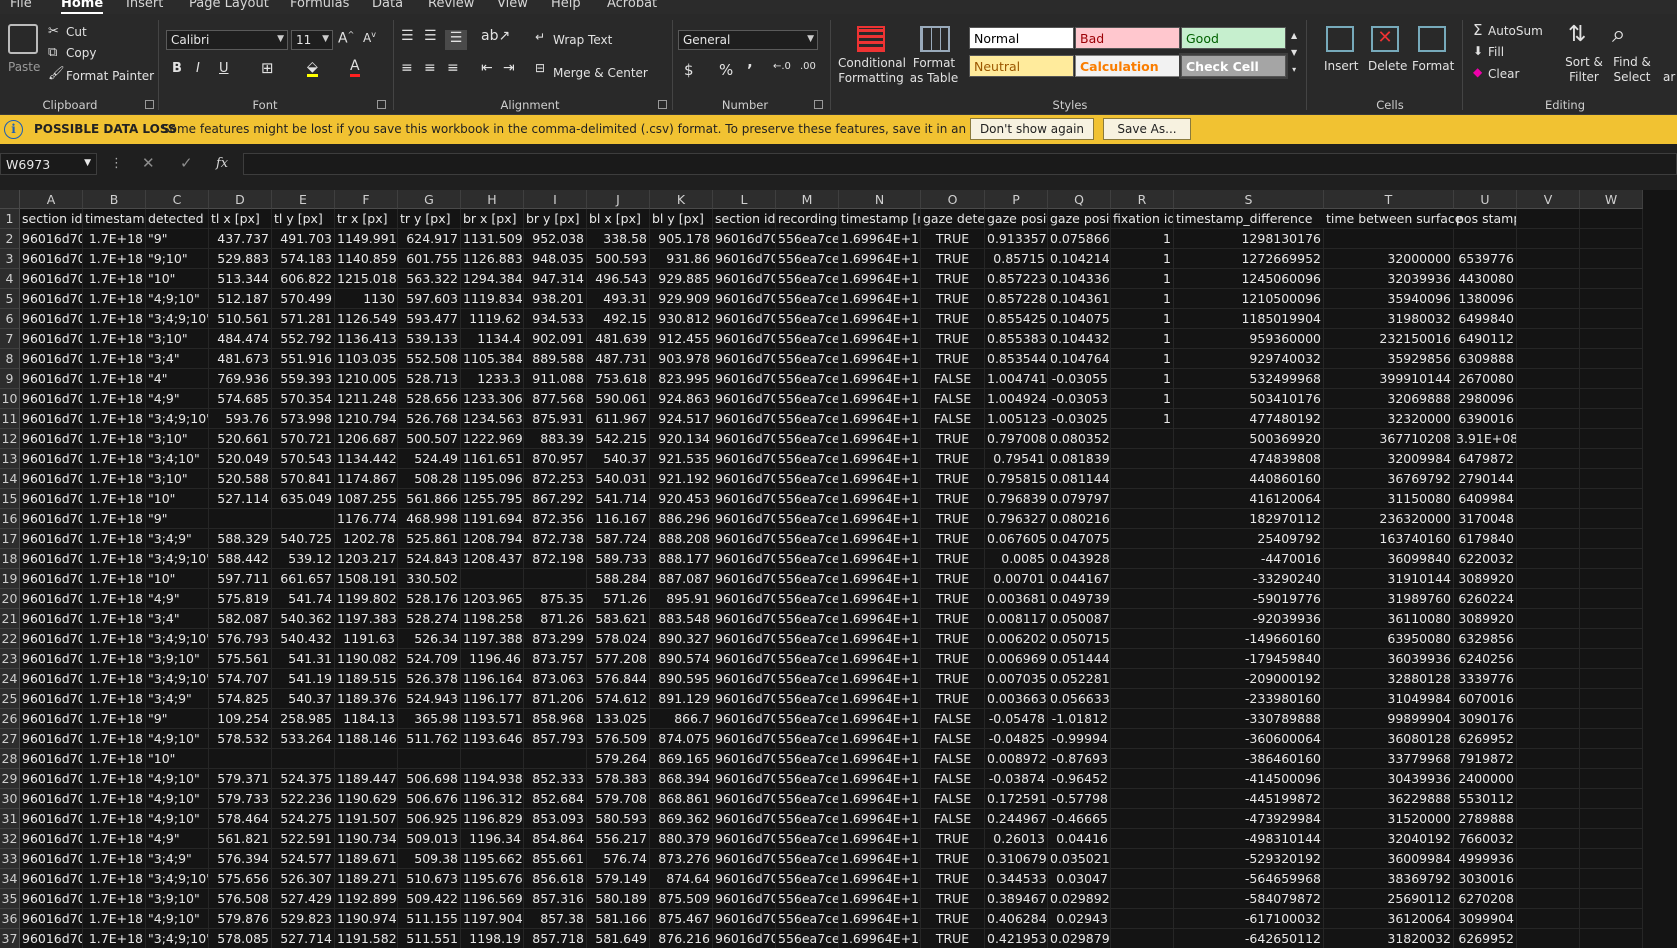 The image size is (1677, 948). What do you see at coordinates (1079, 938) in the screenshot?
I see `table-cell: 0.029879` at bounding box center [1079, 938].